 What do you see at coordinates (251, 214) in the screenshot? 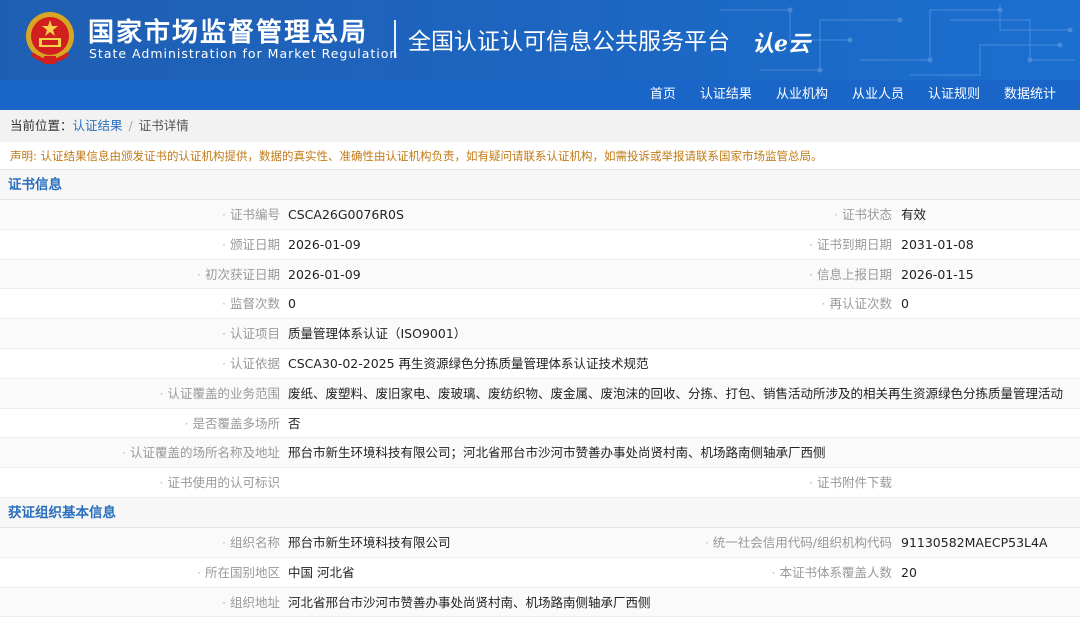
I see `field-label: 证书编号` at bounding box center [251, 214].